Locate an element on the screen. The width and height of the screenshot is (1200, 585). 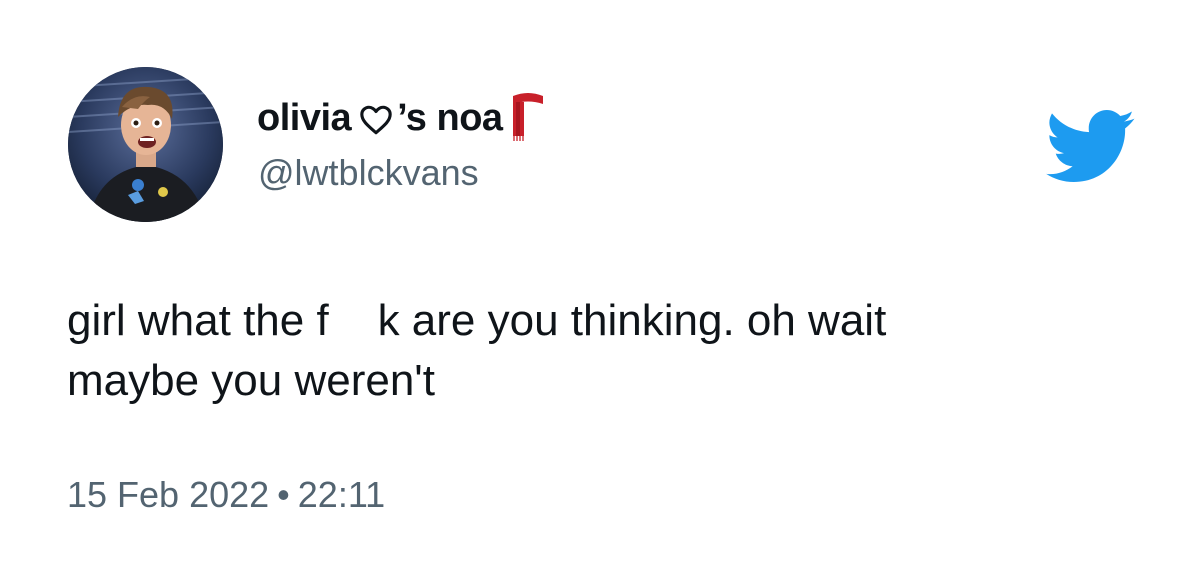
avatar is located at coordinates (145, 144).